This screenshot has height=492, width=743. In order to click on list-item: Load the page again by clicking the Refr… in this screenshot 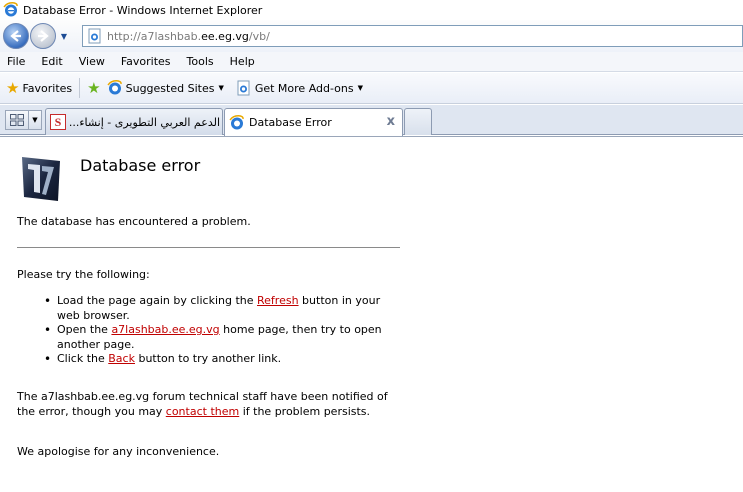, I will do `click(223, 308)`.